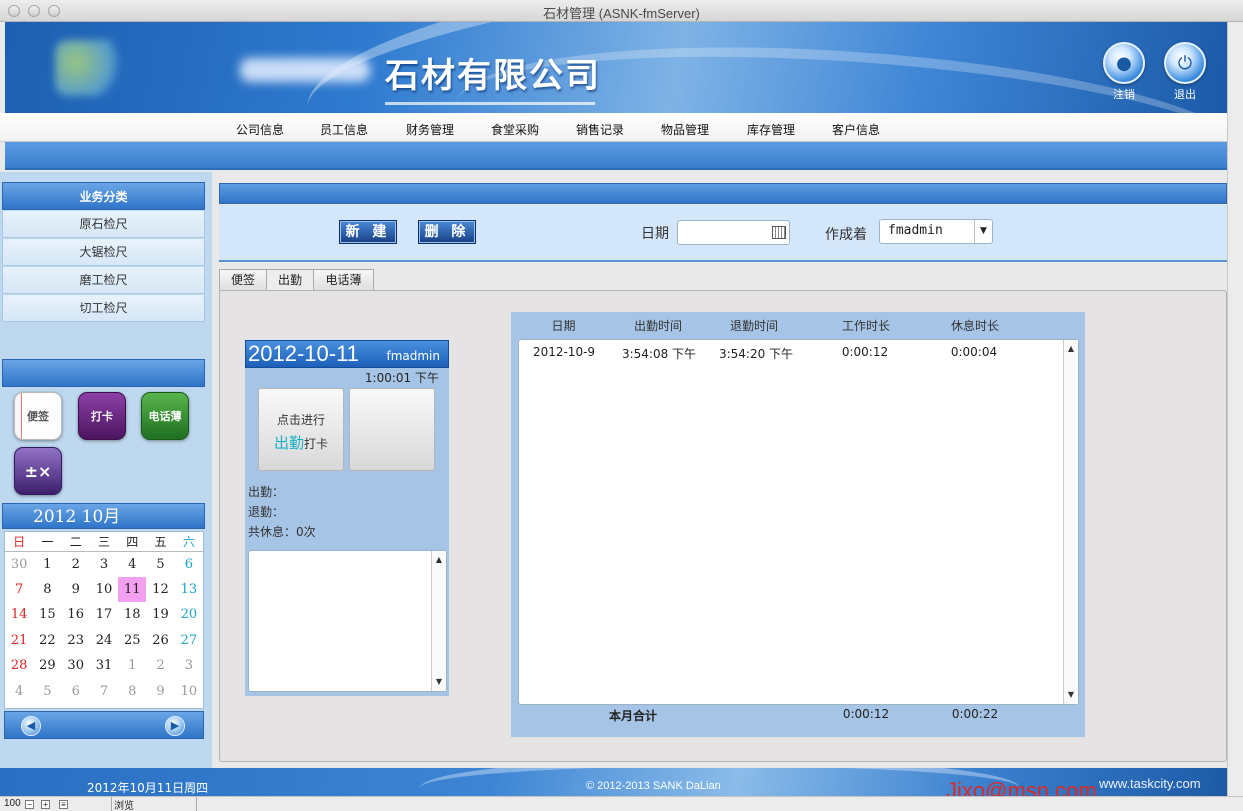 The width and height of the screenshot is (1243, 811). I want to click on status-toggle-icon: ≡, so click(63, 804).